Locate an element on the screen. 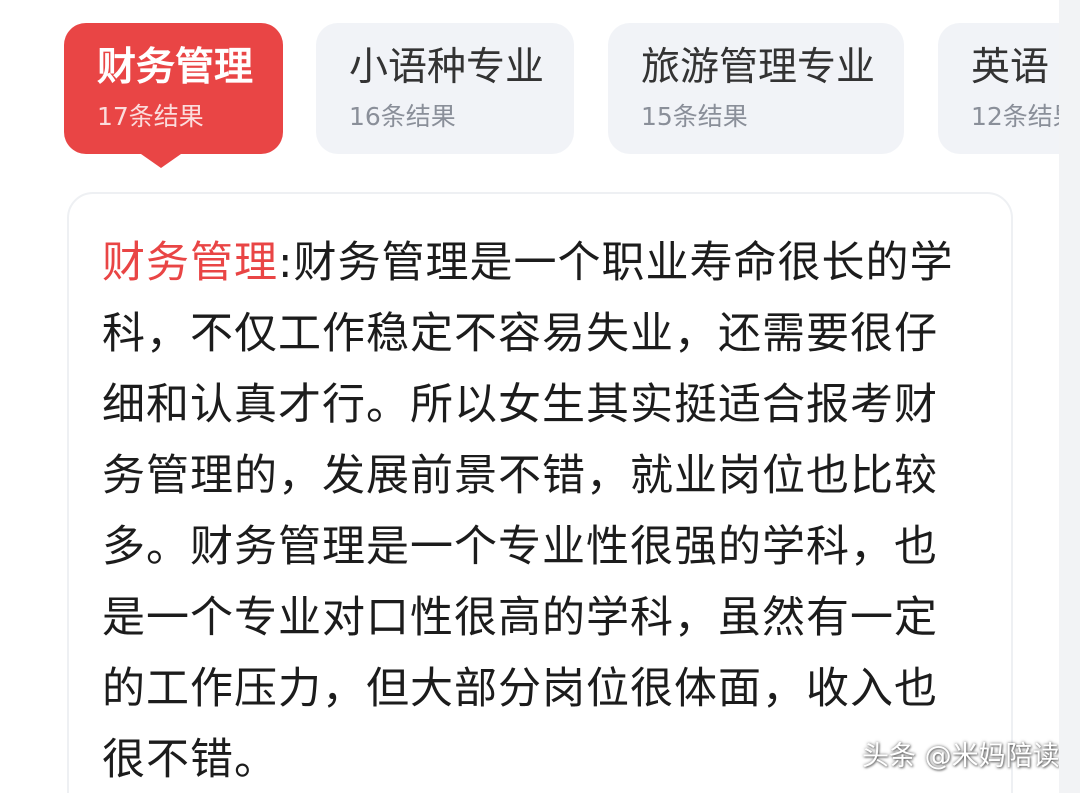 The image size is (1080, 793). major-title: 财务管理 is located at coordinates (190, 263).